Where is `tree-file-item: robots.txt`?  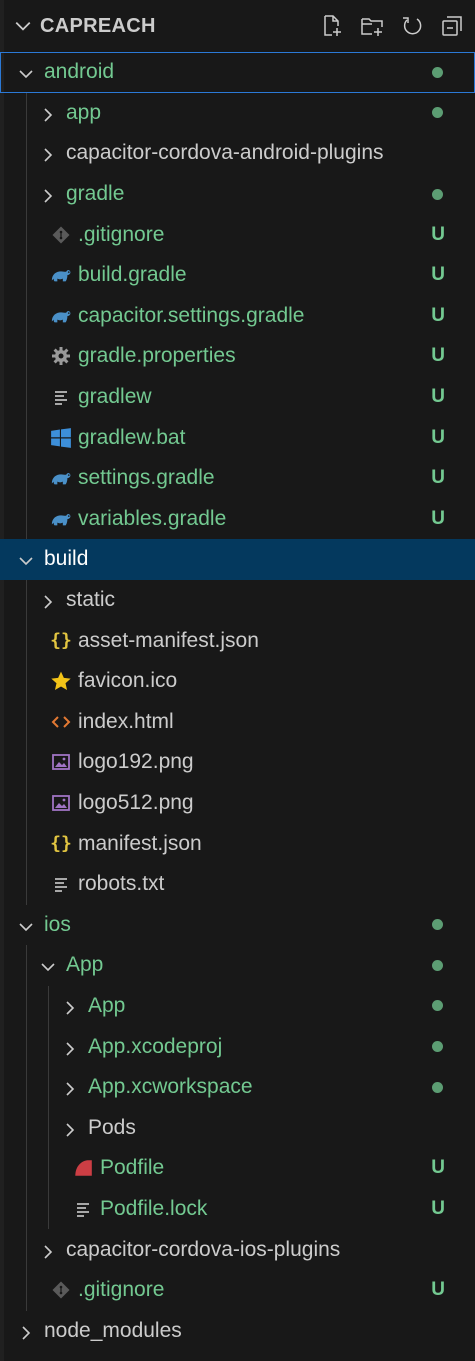
tree-file-item: robots.txt is located at coordinates (237, 884).